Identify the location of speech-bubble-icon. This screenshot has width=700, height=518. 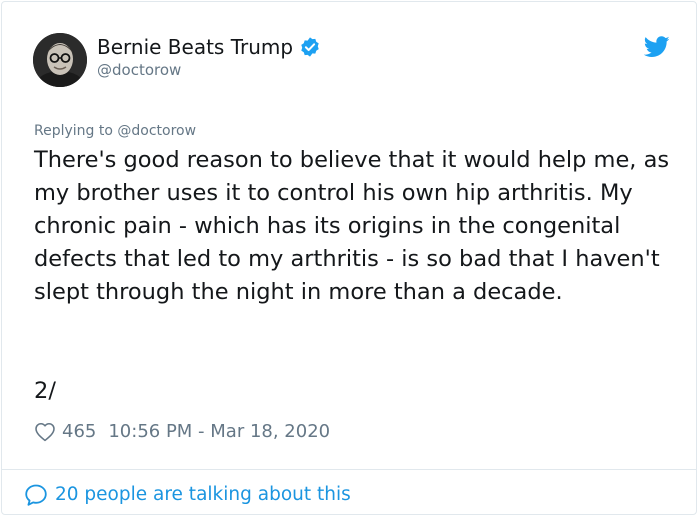
(36, 495).